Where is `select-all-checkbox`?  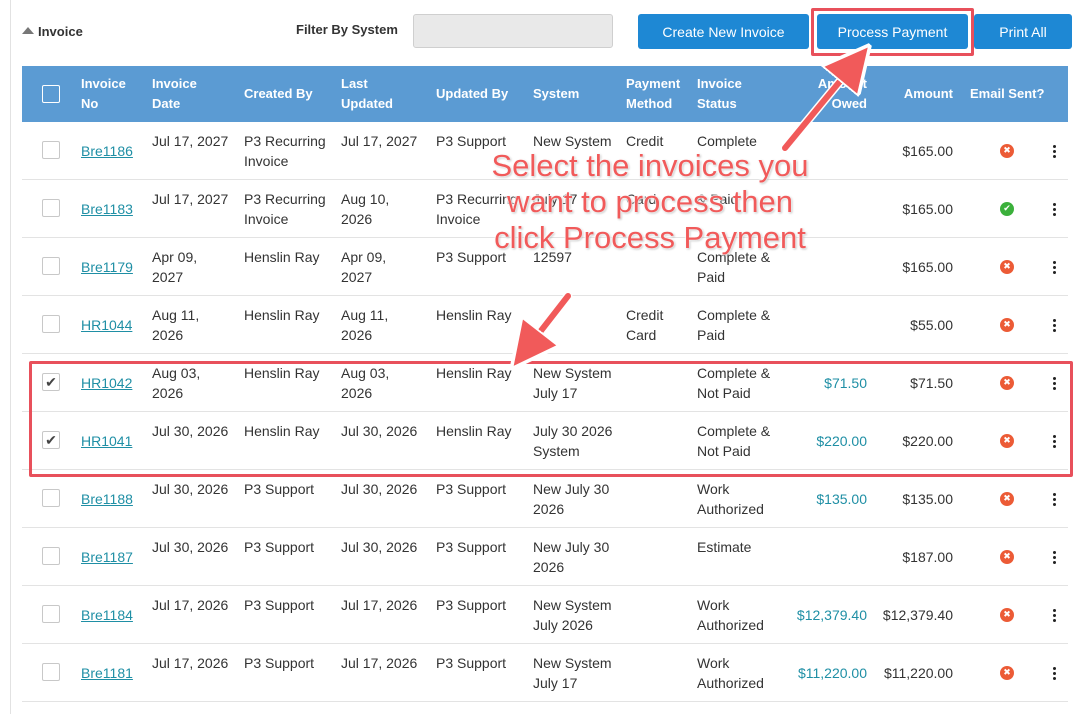
select-all-checkbox is located at coordinates (51, 94).